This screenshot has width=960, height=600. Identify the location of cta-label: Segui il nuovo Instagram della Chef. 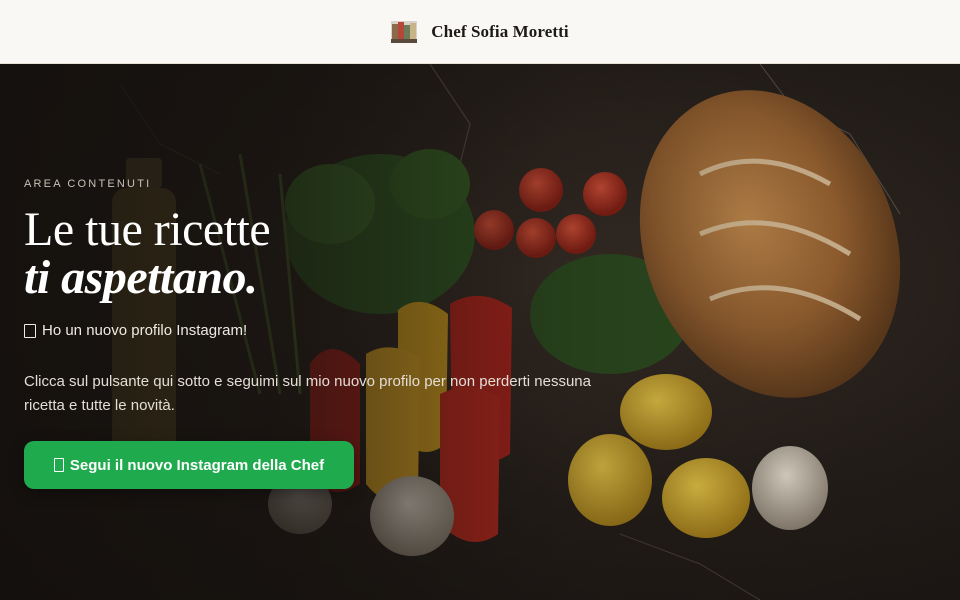
(197, 465).